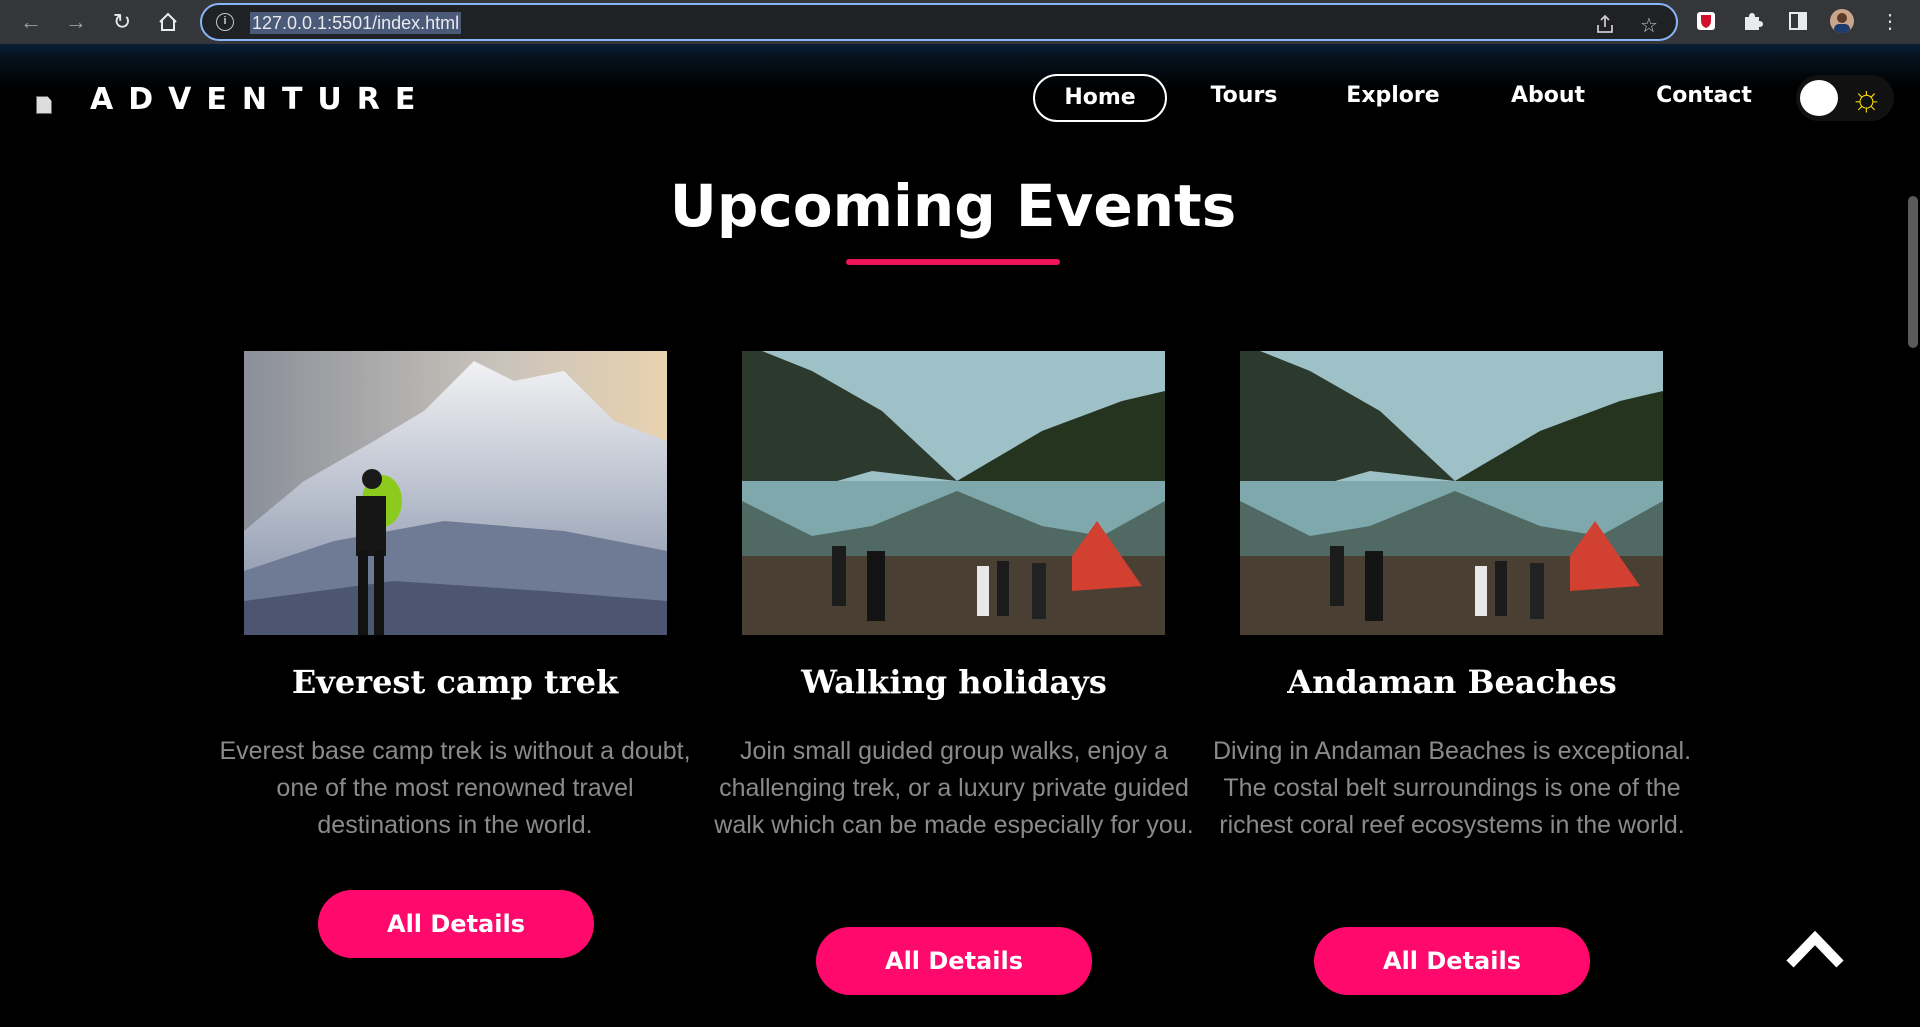 This screenshot has height=1027, width=1920. What do you see at coordinates (168, 22) in the screenshot?
I see `home-icon` at bounding box center [168, 22].